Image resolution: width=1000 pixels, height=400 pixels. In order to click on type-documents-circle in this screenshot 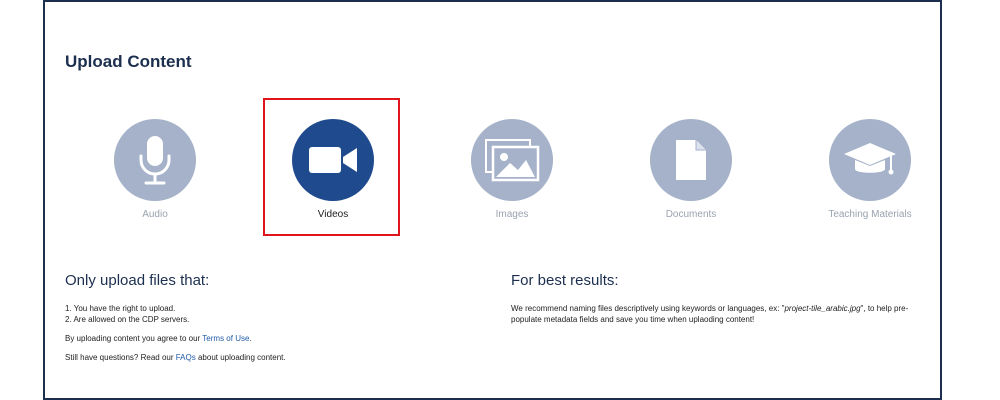, I will do `click(691, 160)`.